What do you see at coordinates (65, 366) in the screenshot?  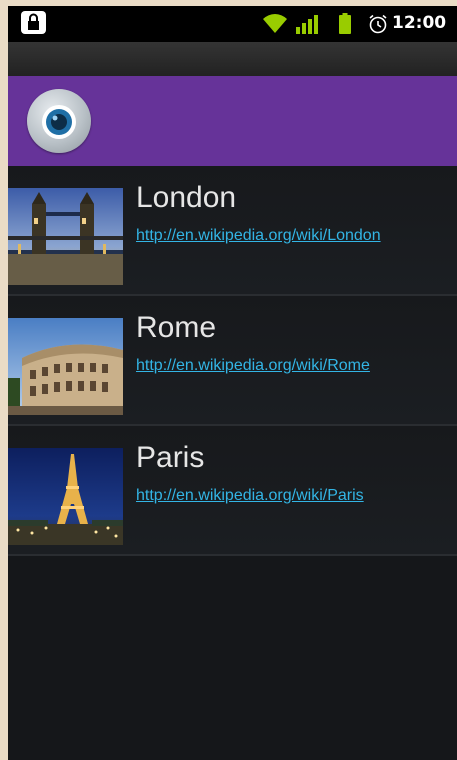 I see `colosseum-image` at bounding box center [65, 366].